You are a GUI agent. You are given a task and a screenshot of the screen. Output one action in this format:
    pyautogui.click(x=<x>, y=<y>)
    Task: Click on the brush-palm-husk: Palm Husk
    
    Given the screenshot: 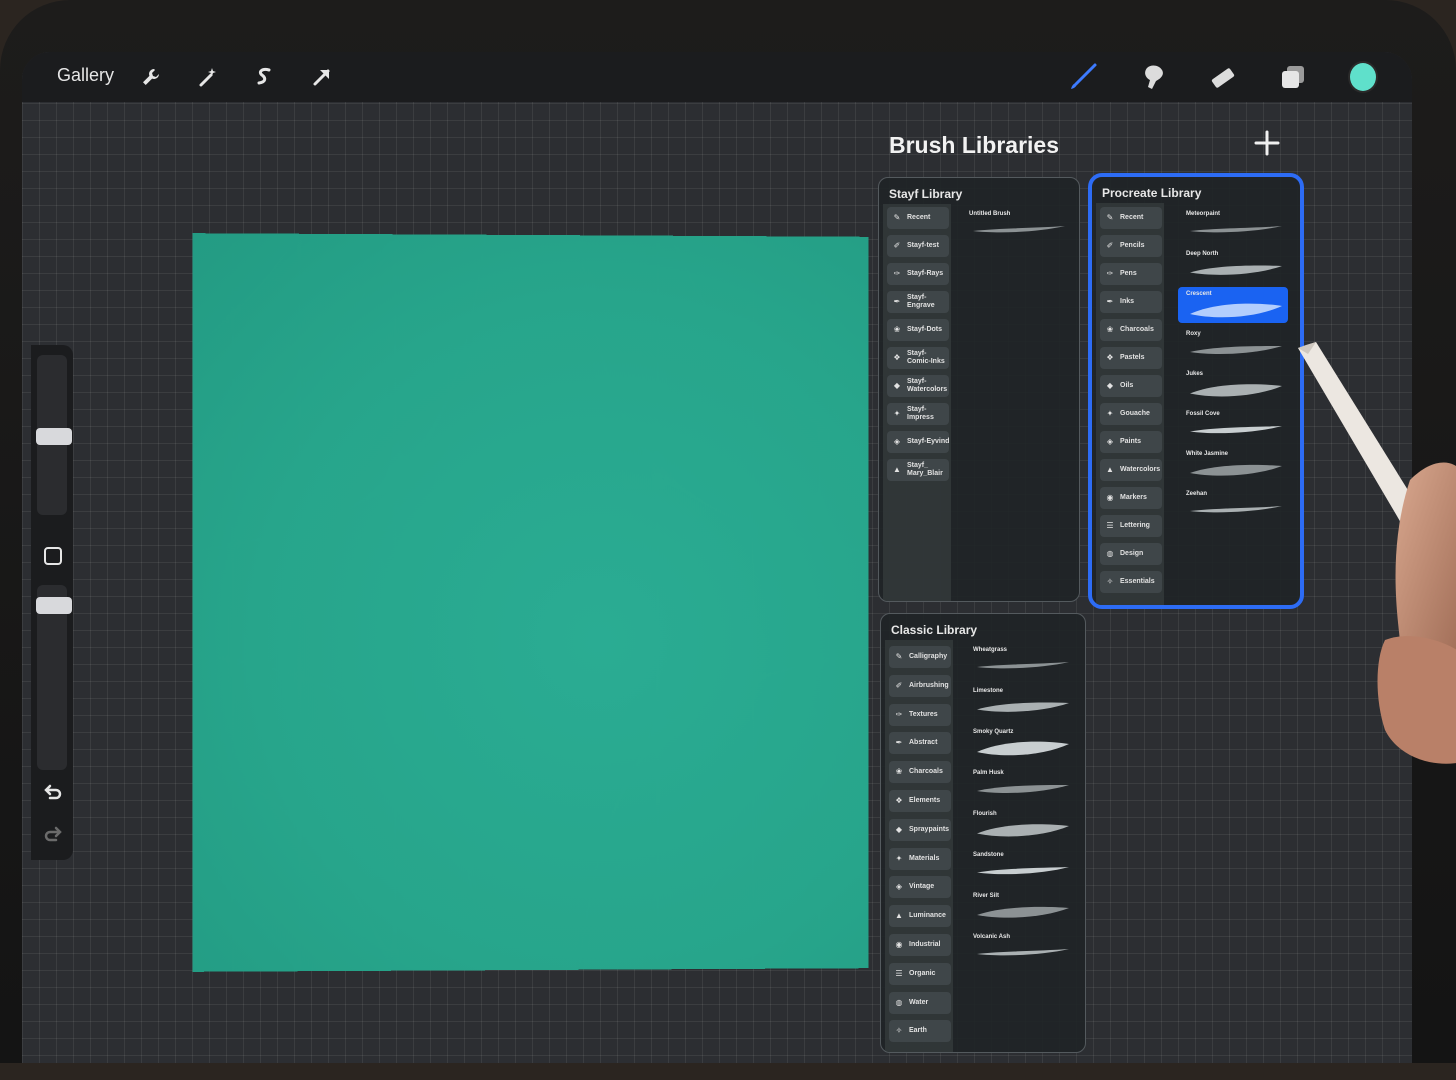 What is the action you would take?
    pyautogui.click(x=1023, y=787)
    